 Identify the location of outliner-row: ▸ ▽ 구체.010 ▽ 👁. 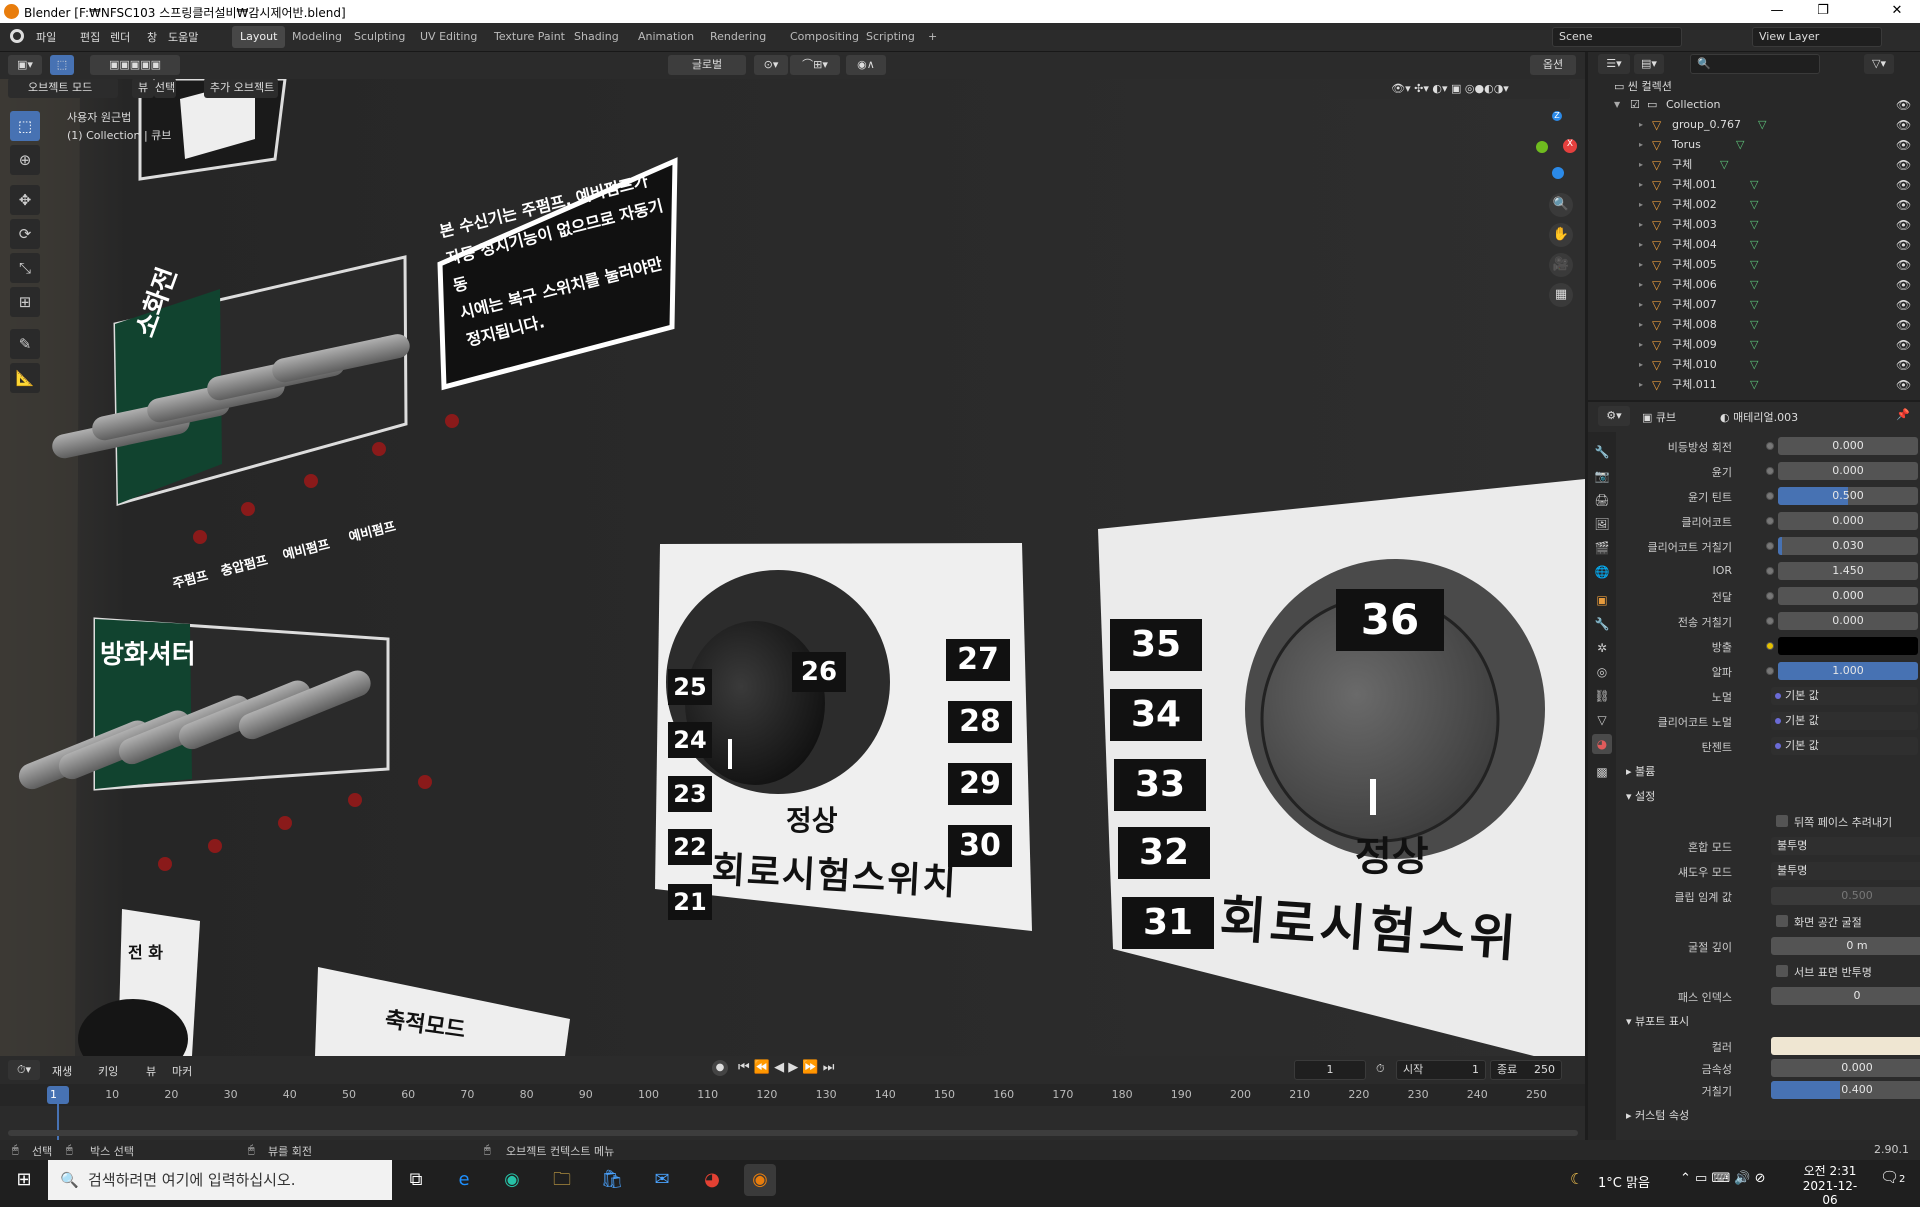
(1754, 365).